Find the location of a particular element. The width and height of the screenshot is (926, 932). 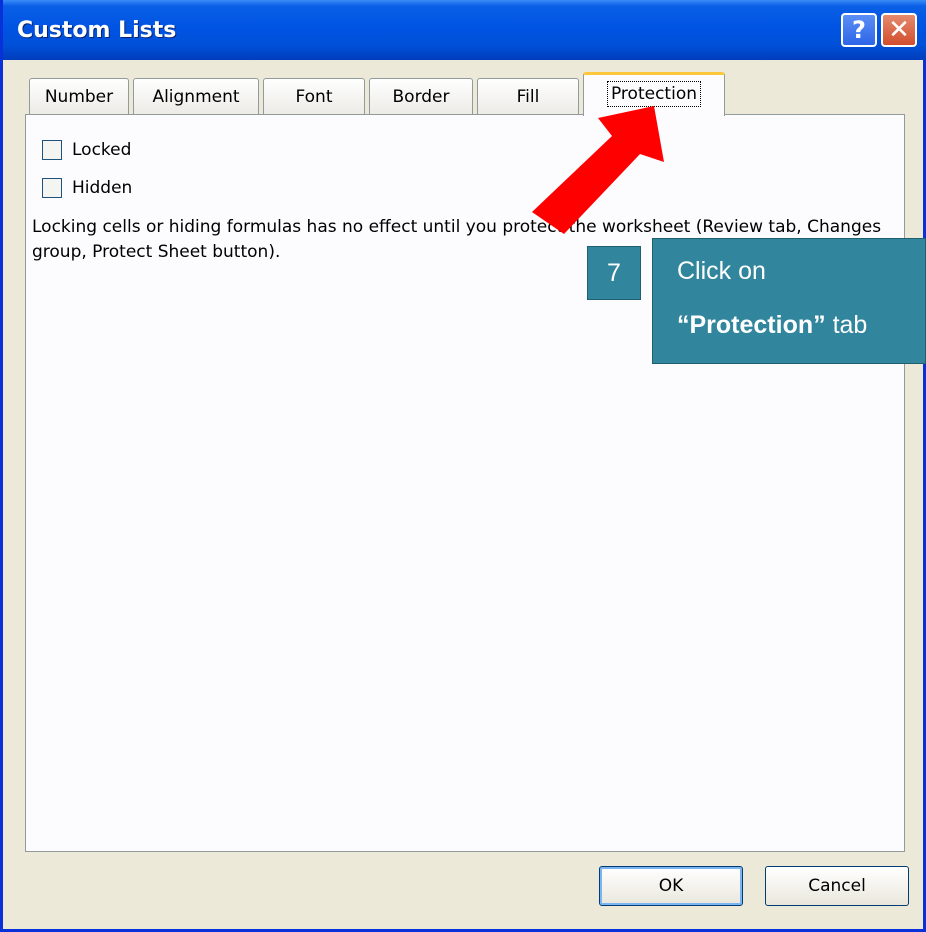

cancel-button: Cancel is located at coordinates (837, 886).